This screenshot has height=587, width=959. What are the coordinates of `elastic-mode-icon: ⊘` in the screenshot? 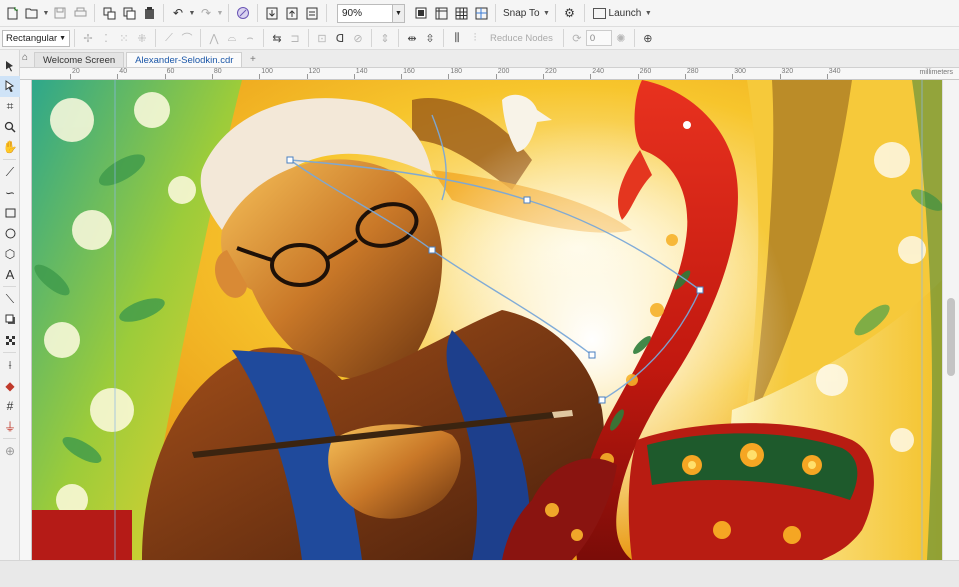 It's located at (358, 38).